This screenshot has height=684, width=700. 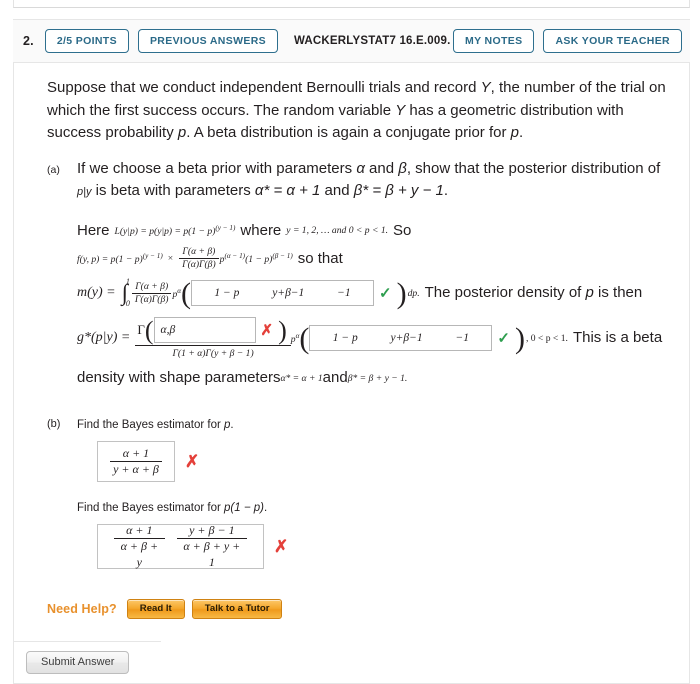 What do you see at coordinates (141, 329) in the screenshot?
I see `gamma-symbol: Γ` at bounding box center [141, 329].